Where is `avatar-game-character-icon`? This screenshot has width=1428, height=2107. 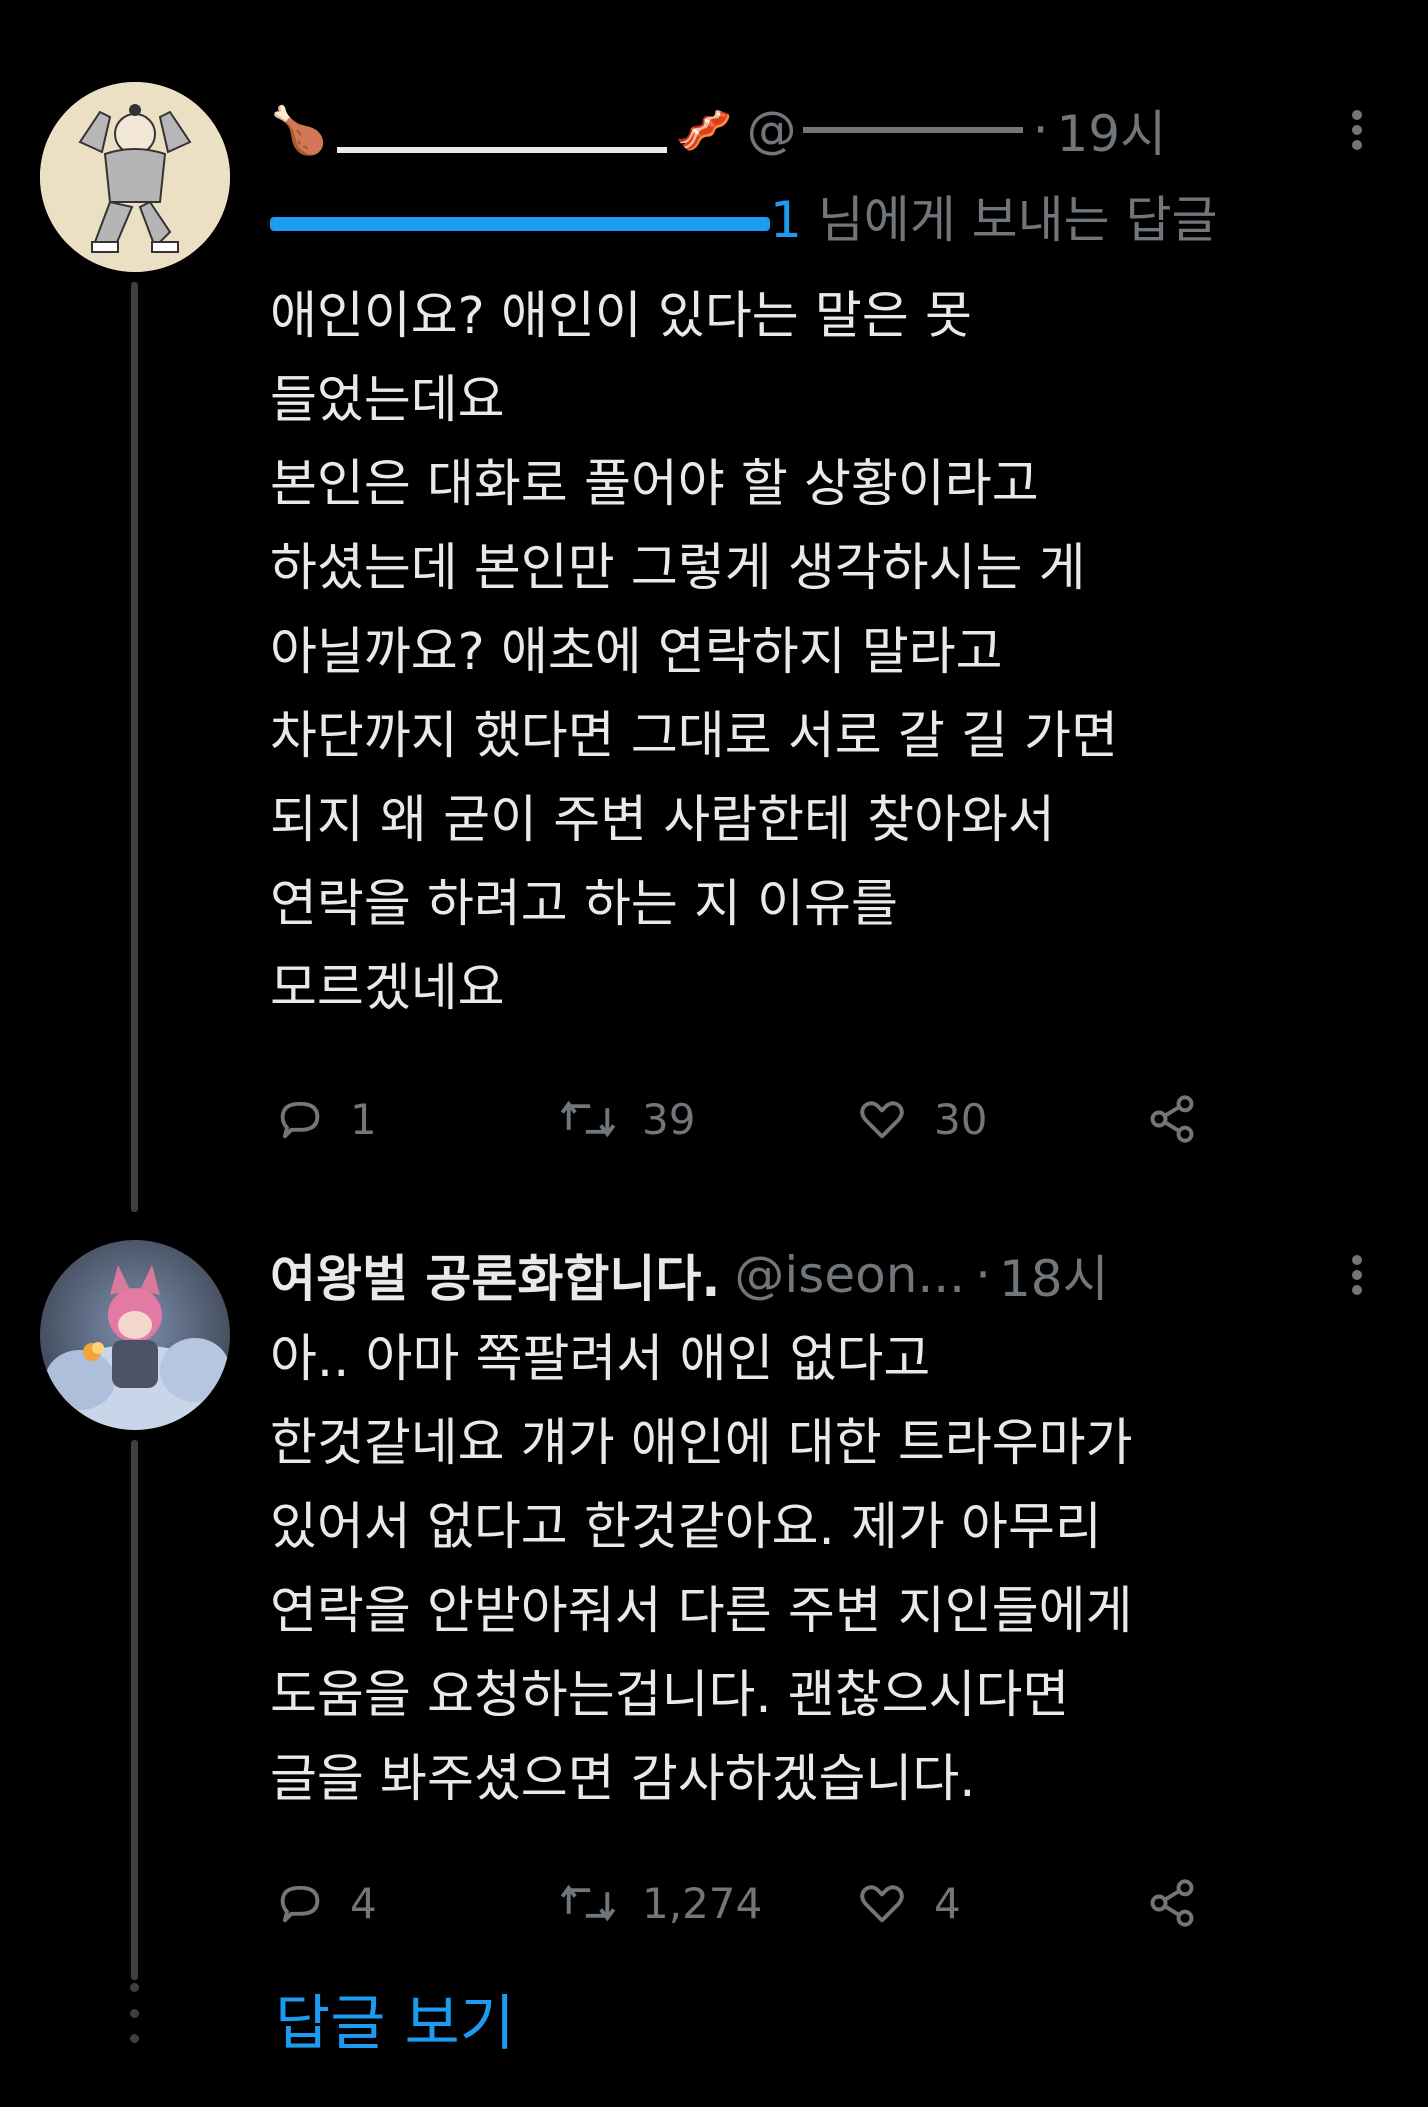 avatar-game-character-icon is located at coordinates (135, 1335).